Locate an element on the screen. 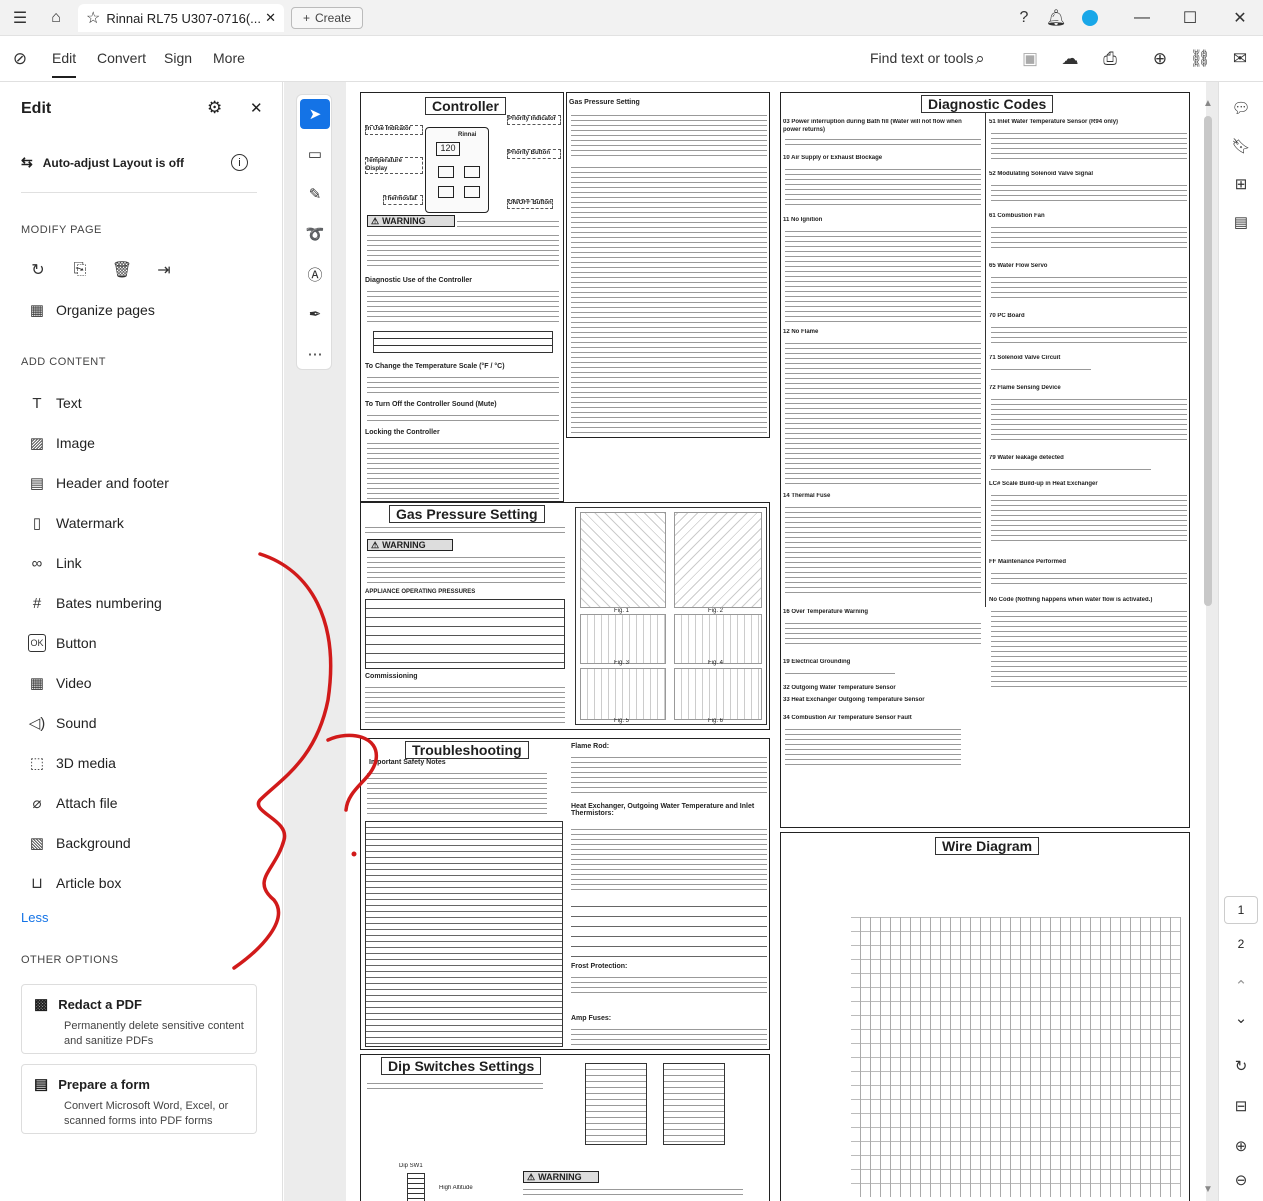 The height and width of the screenshot is (1201, 1263). dip-sw1-graphic is located at coordinates (416, 1187).